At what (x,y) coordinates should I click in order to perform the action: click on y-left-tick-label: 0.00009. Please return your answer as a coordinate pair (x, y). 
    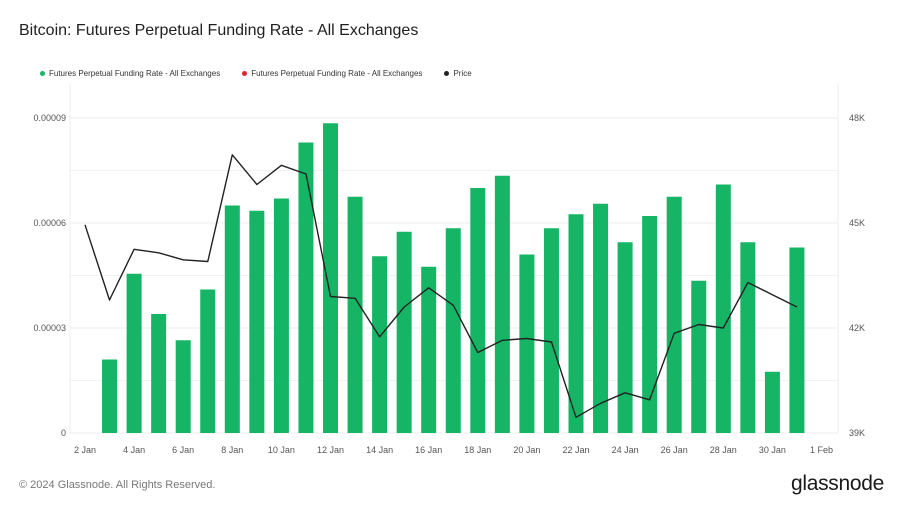
    Looking at the image, I should click on (49, 118).